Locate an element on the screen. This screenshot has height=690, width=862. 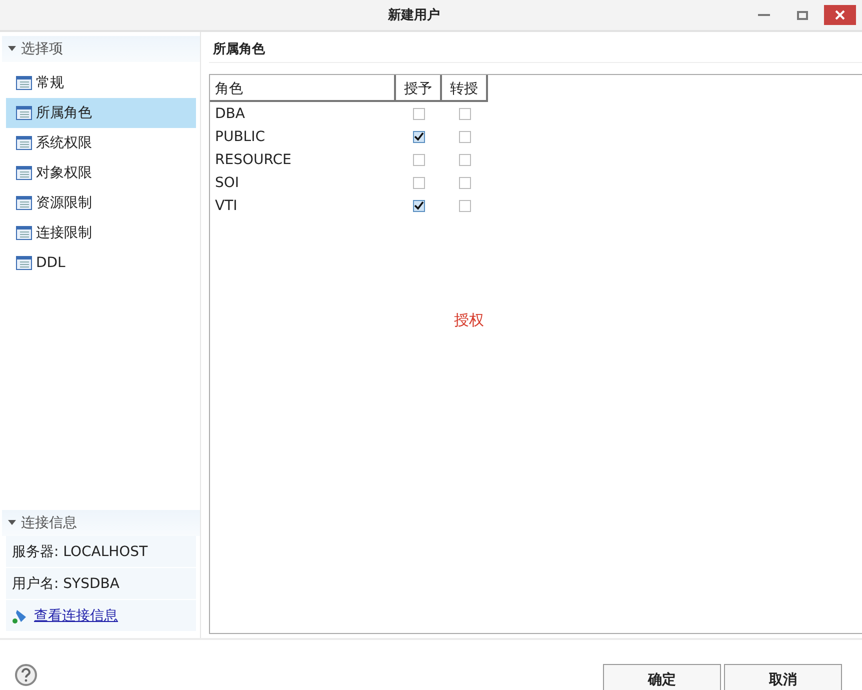
table-cell-text: SOI is located at coordinates (227, 182).